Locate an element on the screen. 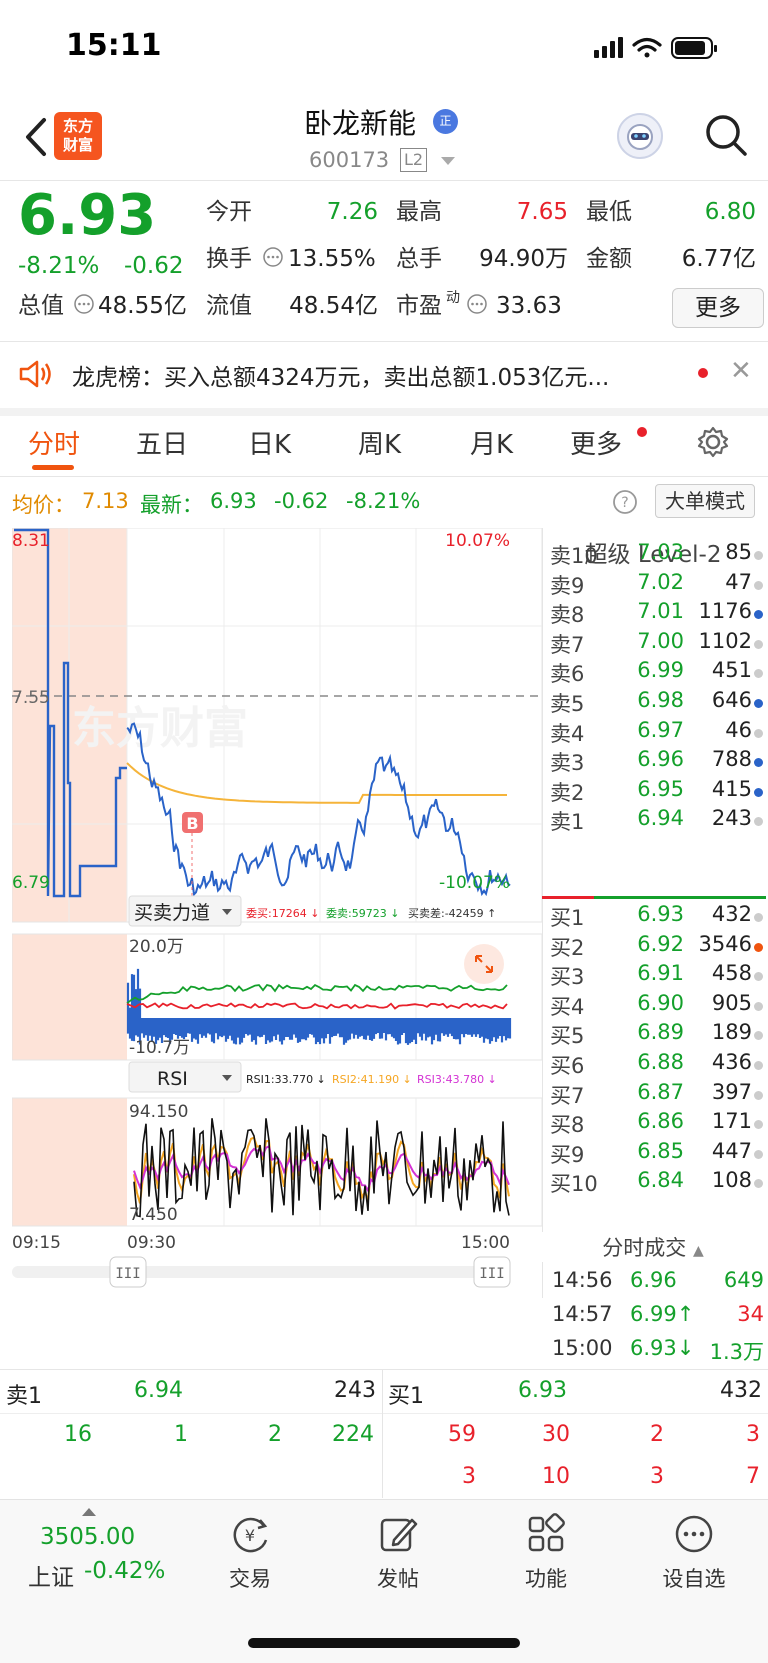 The height and width of the screenshot is (1663, 768). bid-price: 6.92 is located at coordinates (660, 943).